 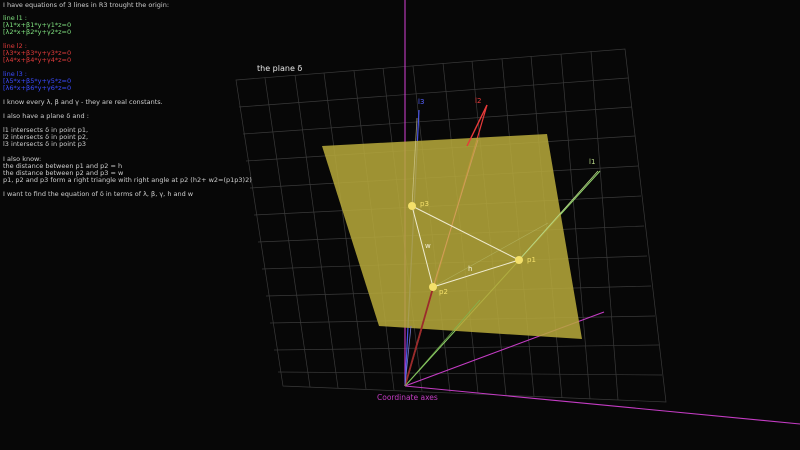 I want to click on plane-intro-text: I also have a plane δ and :, so click(x=46, y=116).